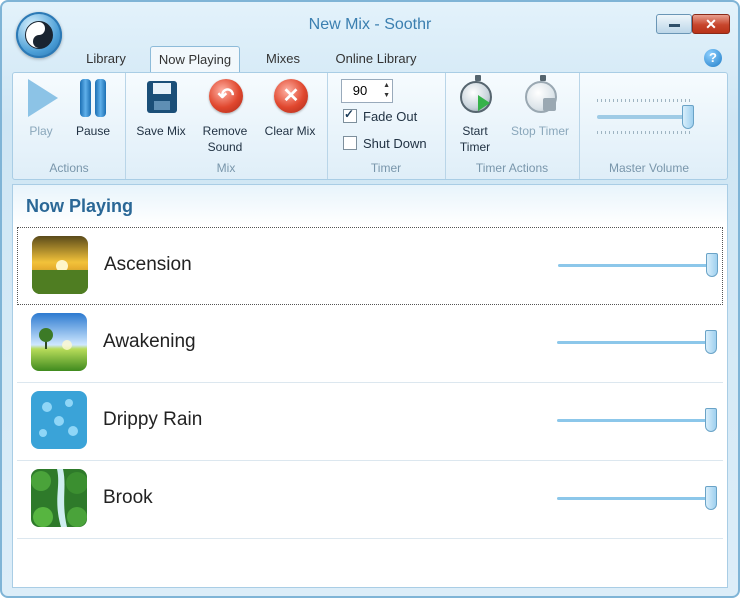  I want to click on rain-drops-image, so click(59, 420).